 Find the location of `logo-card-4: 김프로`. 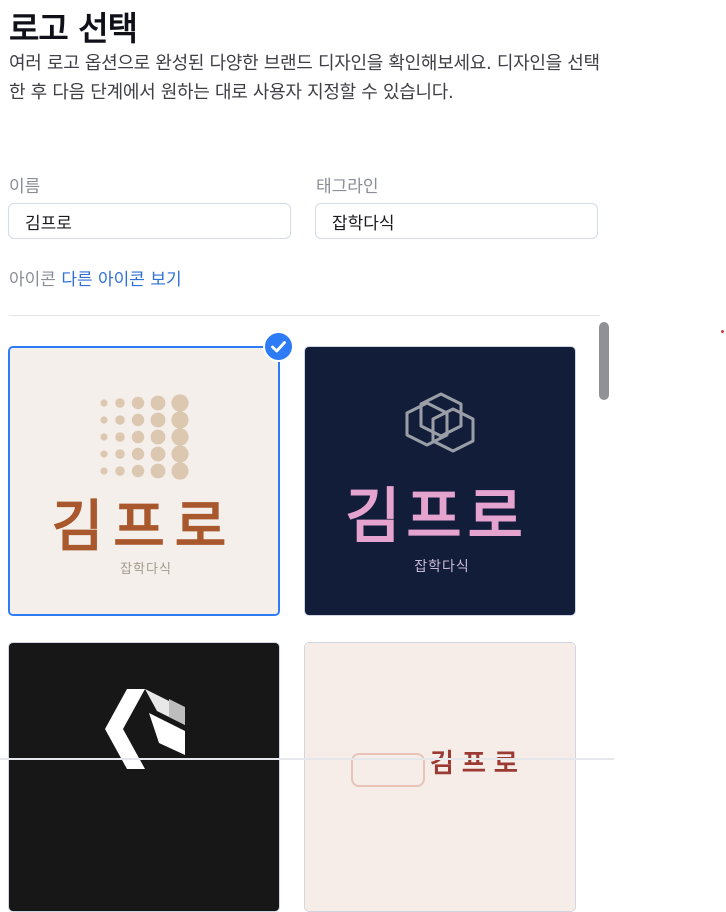

logo-card-4: 김프로 is located at coordinates (440, 777).